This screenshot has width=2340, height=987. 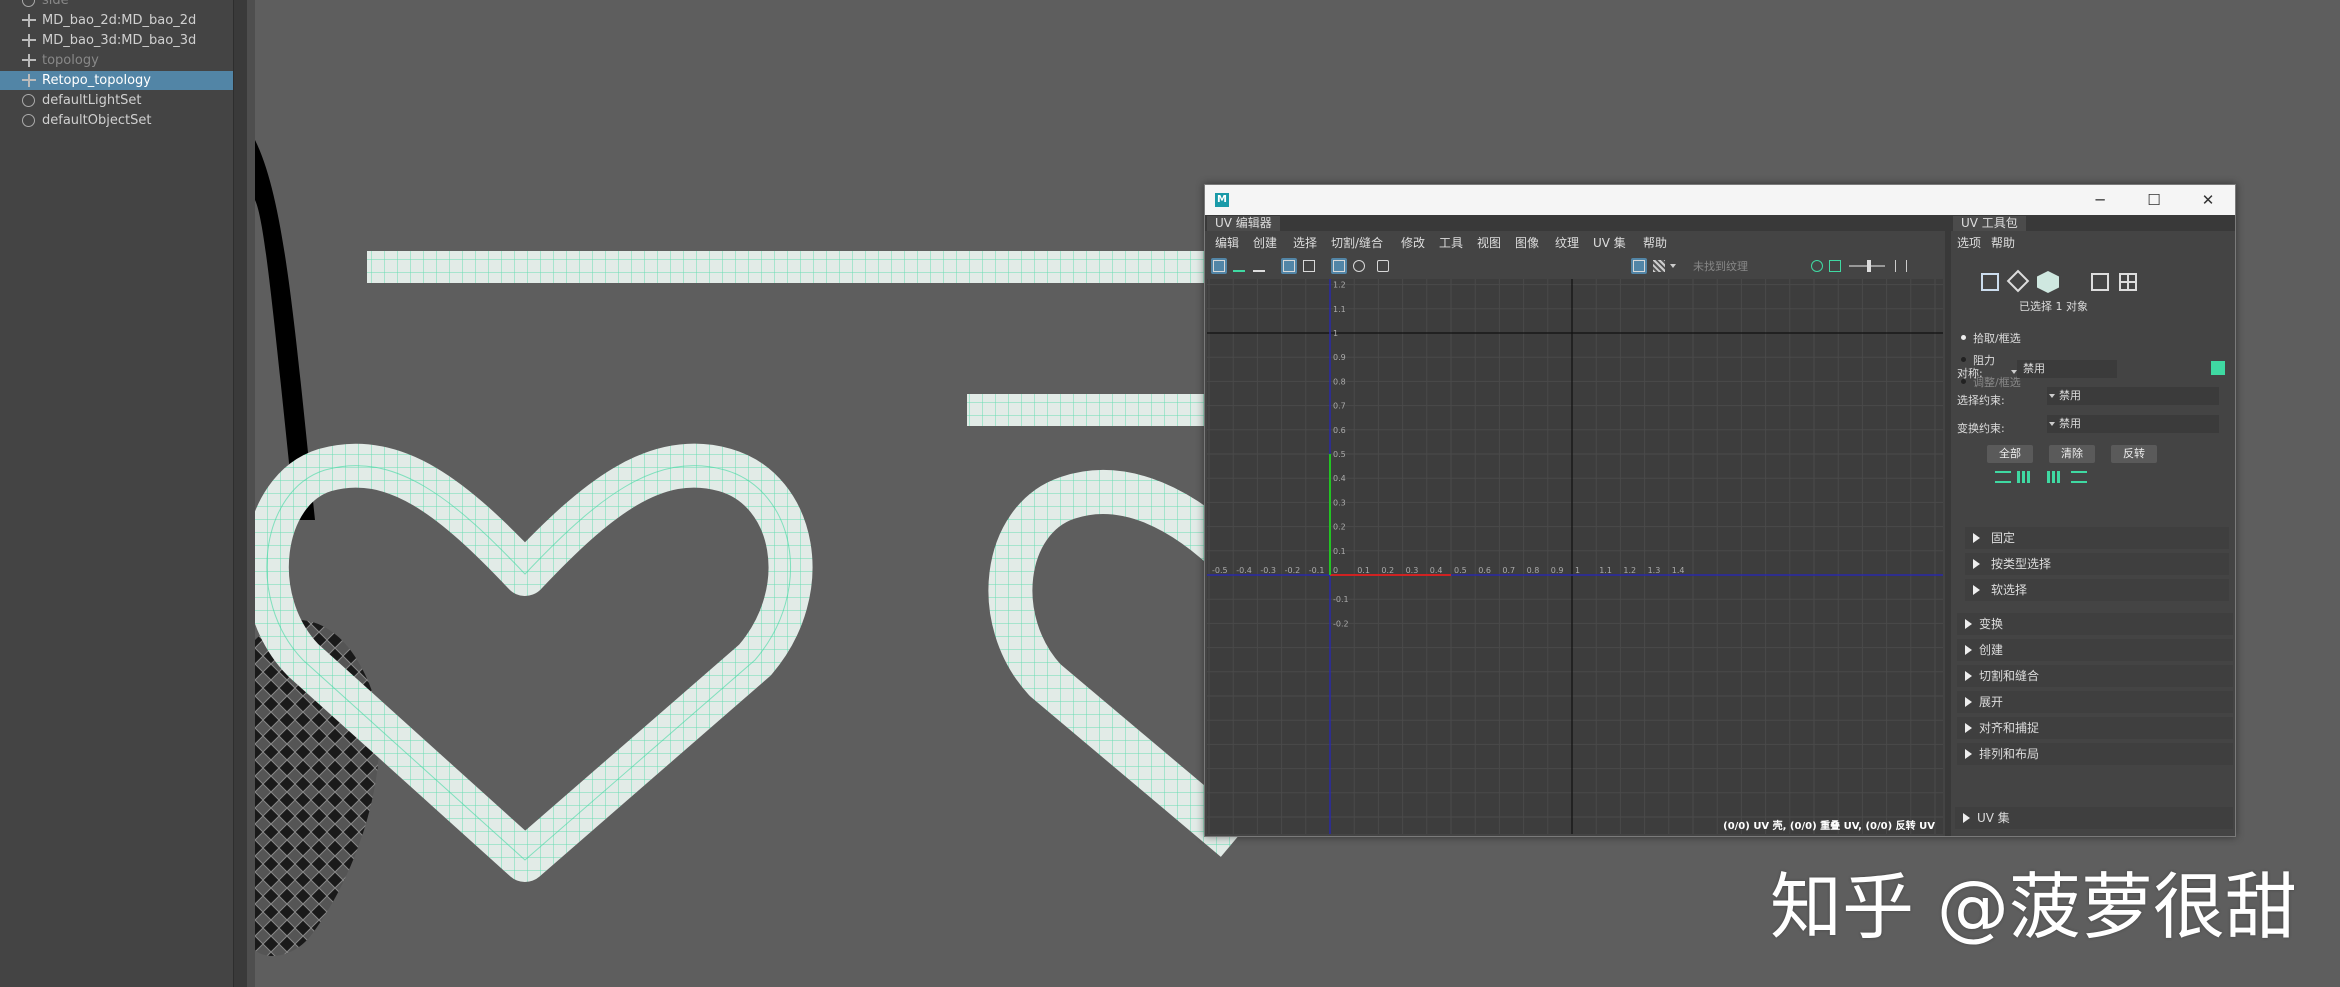 What do you see at coordinates (2154, 200) in the screenshot?
I see `maximize-button: ☐` at bounding box center [2154, 200].